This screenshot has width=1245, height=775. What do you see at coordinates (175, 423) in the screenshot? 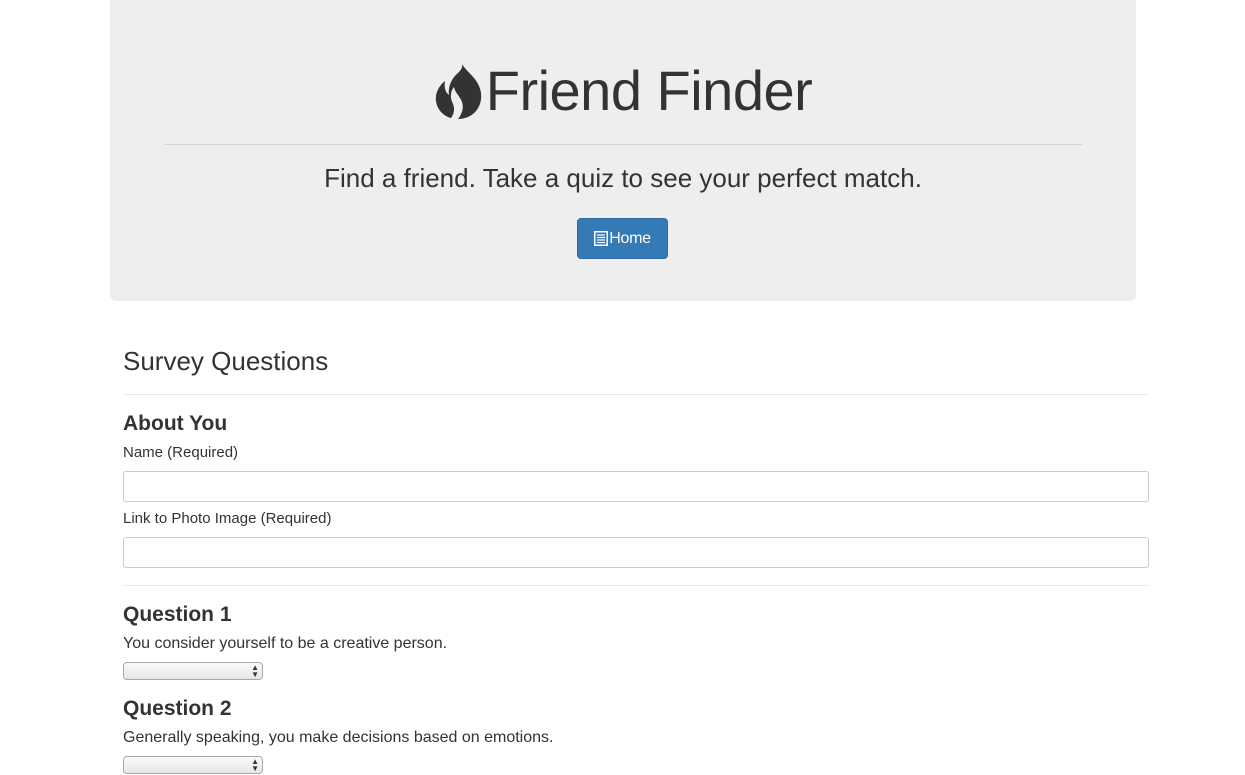
I see `about-you-heading: About You` at bounding box center [175, 423].